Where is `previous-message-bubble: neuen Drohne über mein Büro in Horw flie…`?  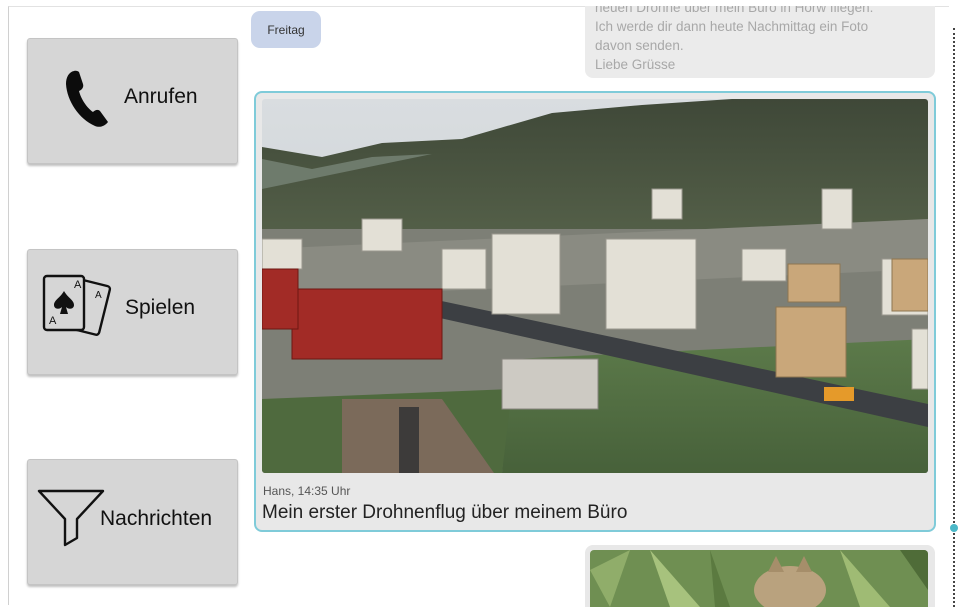
previous-message-bubble: neuen Drohne über mein Büro in Horw flie… is located at coordinates (760, 42).